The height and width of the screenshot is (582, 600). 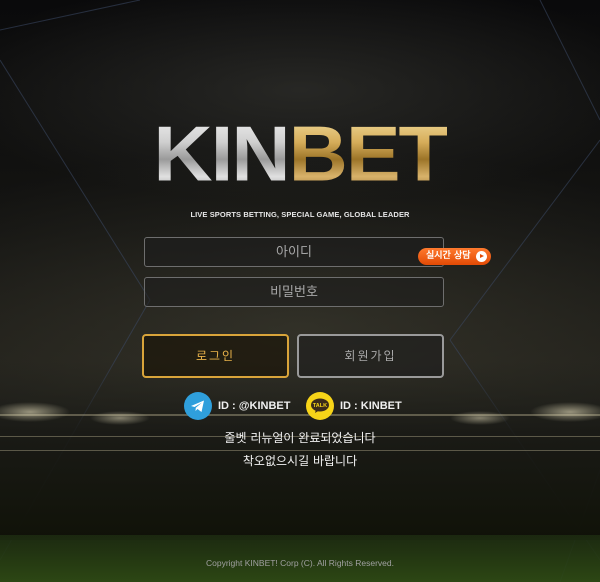 I want to click on telegram-contact: ID : @KINBET, so click(x=237, y=406).